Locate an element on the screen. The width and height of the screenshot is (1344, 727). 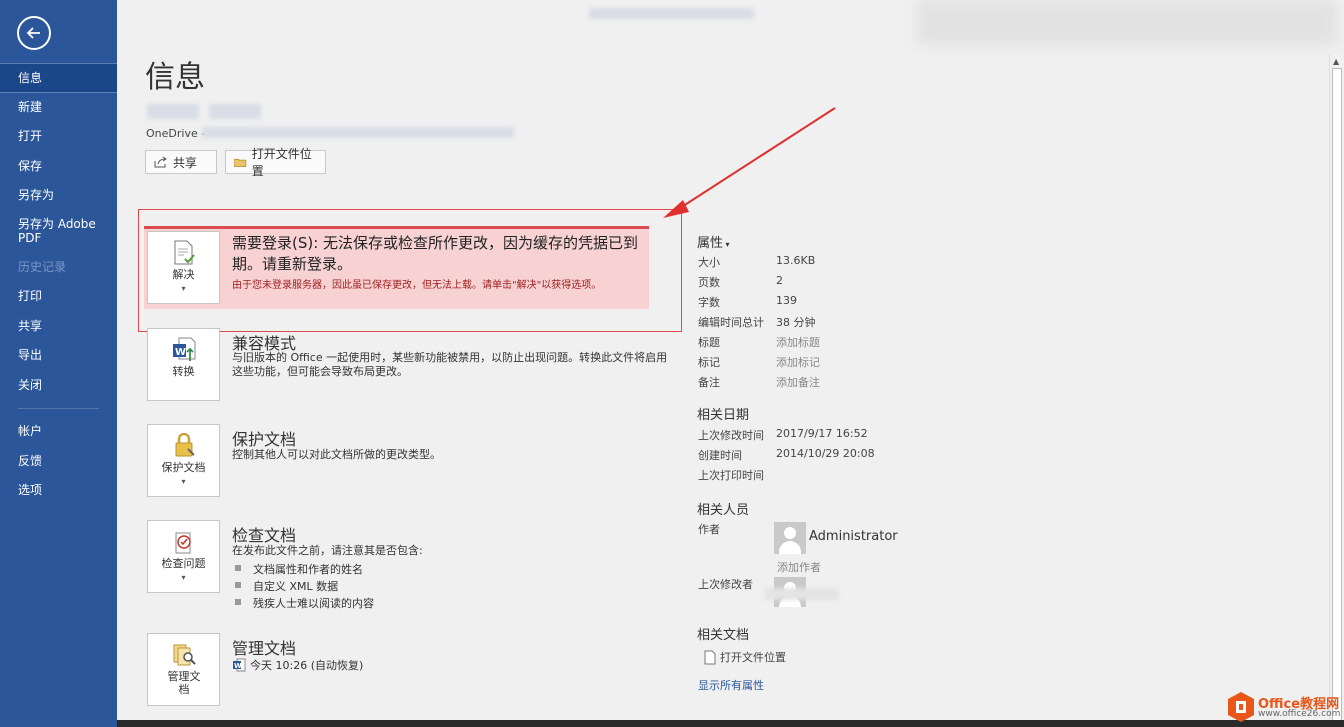
word-doc-icon: W is located at coordinates (239, 665).